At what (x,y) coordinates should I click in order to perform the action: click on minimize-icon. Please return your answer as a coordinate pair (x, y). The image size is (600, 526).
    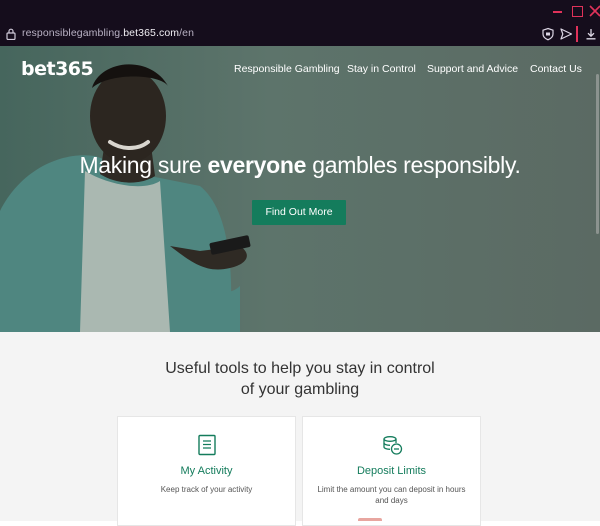
    Looking at the image, I should click on (558, 11).